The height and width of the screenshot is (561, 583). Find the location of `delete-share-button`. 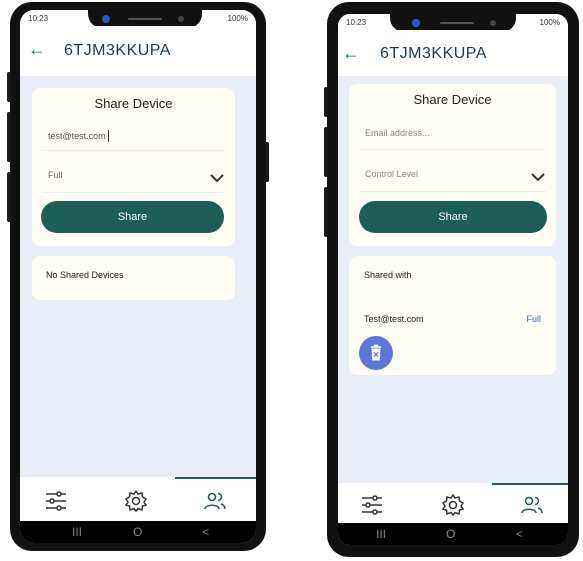

delete-share-button is located at coordinates (376, 353).